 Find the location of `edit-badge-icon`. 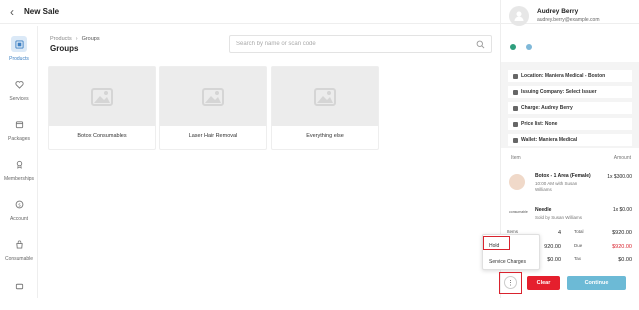

edit-badge-icon is located at coordinates (513, 47).